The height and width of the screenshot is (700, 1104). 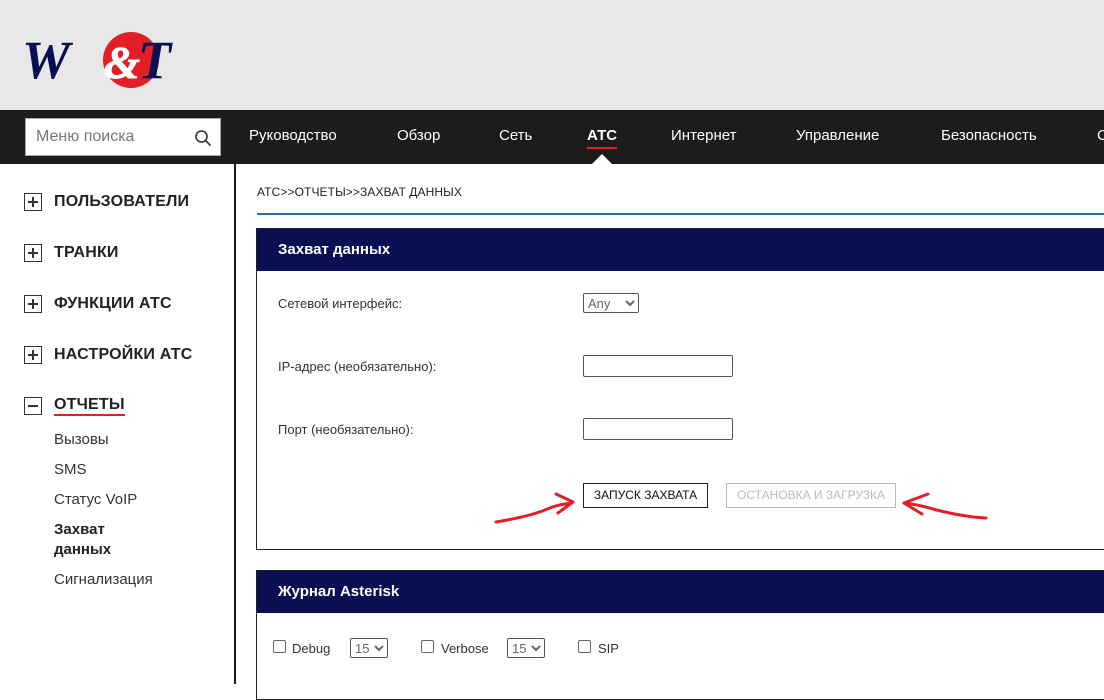 I want to click on stop-download-button: ОСТАНОВКА И ЗАГРУЗКА, so click(x=811, y=495).